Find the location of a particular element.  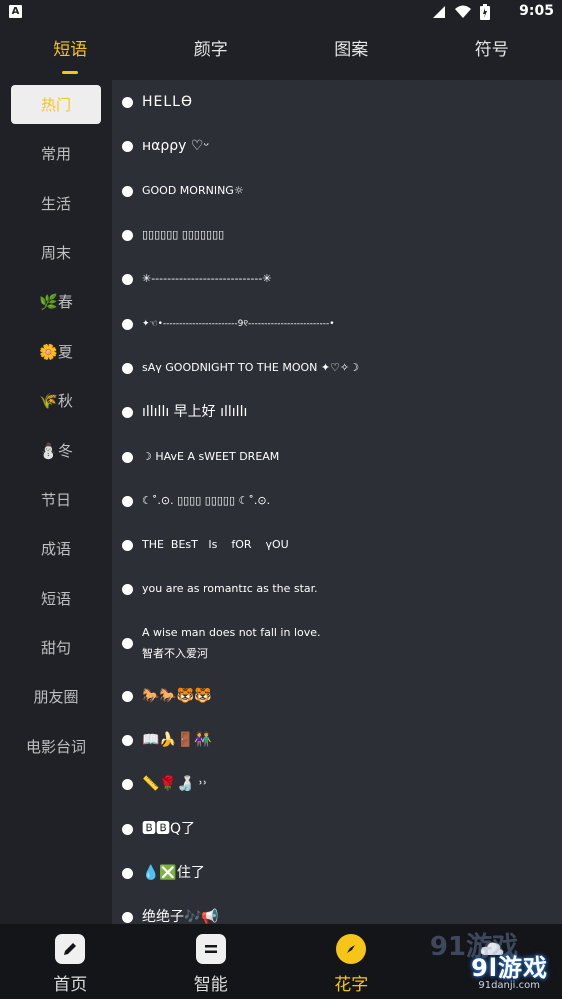

list-item: THE BEsT Is fOR үOU is located at coordinates (337, 545).